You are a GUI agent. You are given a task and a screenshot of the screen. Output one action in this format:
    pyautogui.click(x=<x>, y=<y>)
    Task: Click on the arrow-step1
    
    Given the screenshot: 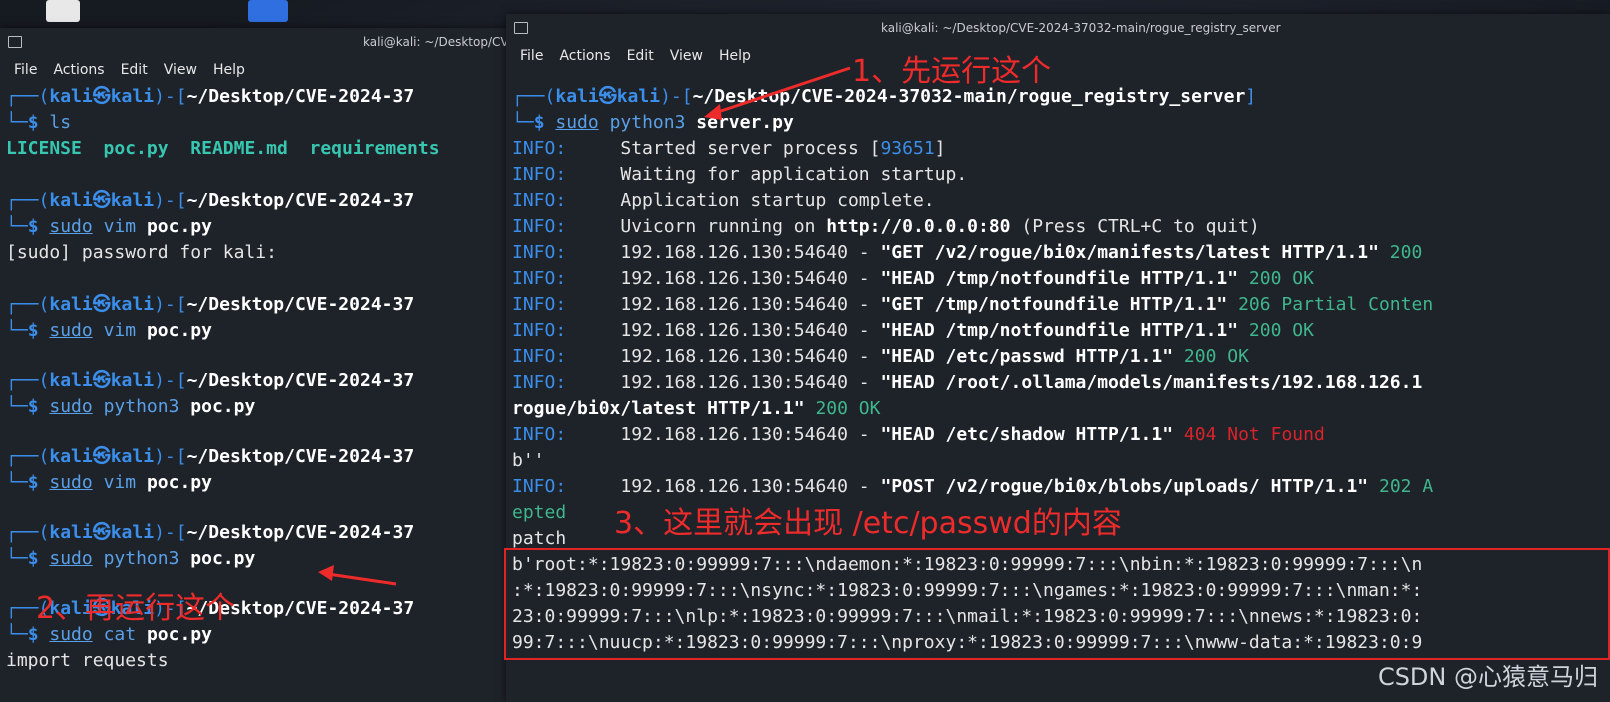 What is the action you would take?
    pyautogui.click(x=781, y=91)
    